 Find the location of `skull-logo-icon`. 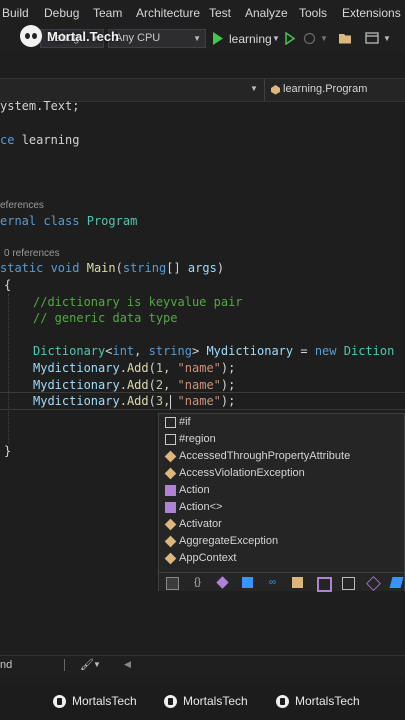

skull-logo-icon is located at coordinates (31, 36).